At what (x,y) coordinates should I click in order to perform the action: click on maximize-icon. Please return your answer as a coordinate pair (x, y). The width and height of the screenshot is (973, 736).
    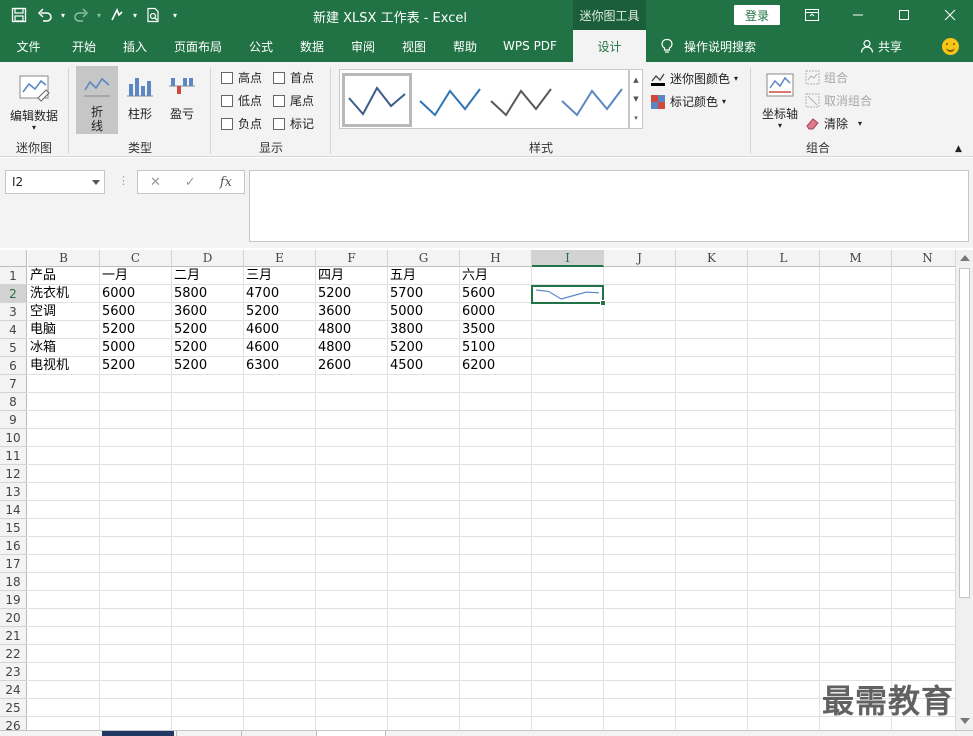
    Looking at the image, I should click on (904, 15).